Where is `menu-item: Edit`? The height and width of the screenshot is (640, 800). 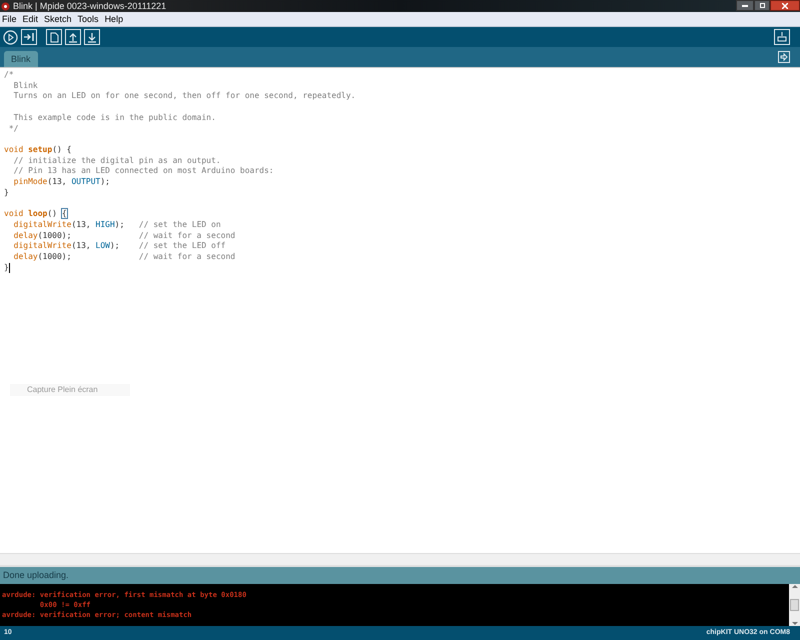 menu-item: Edit is located at coordinates (30, 19).